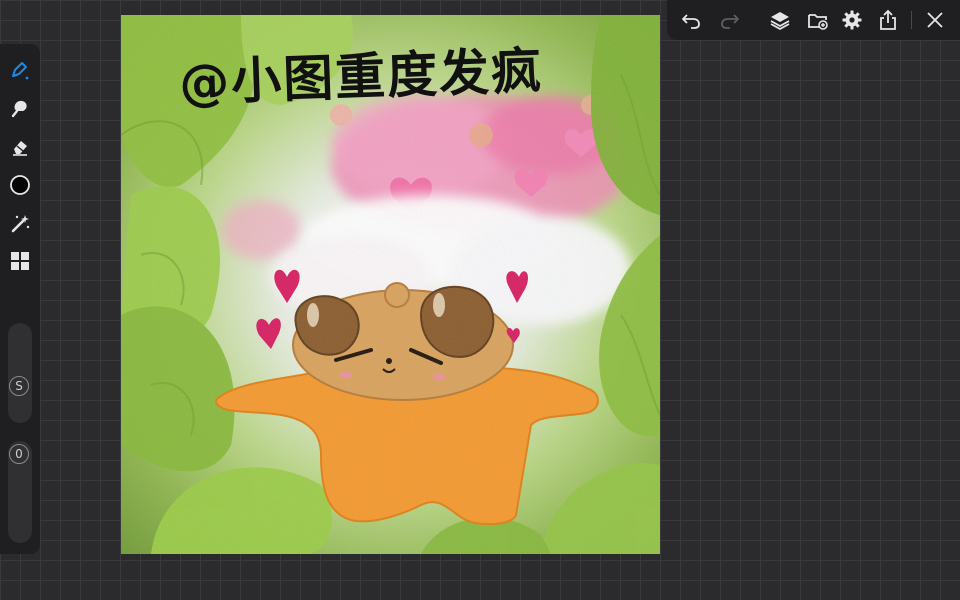 Image resolution: width=960 pixels, height=600 pixels. What do you see at coordinates (911, 20) in the screenshot?
I see `toolbar-divider` at bounding box center [911, 20].